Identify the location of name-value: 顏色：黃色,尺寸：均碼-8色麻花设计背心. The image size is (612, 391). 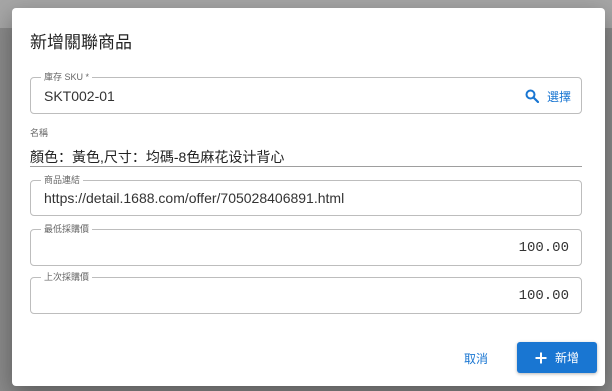
(157, 157).